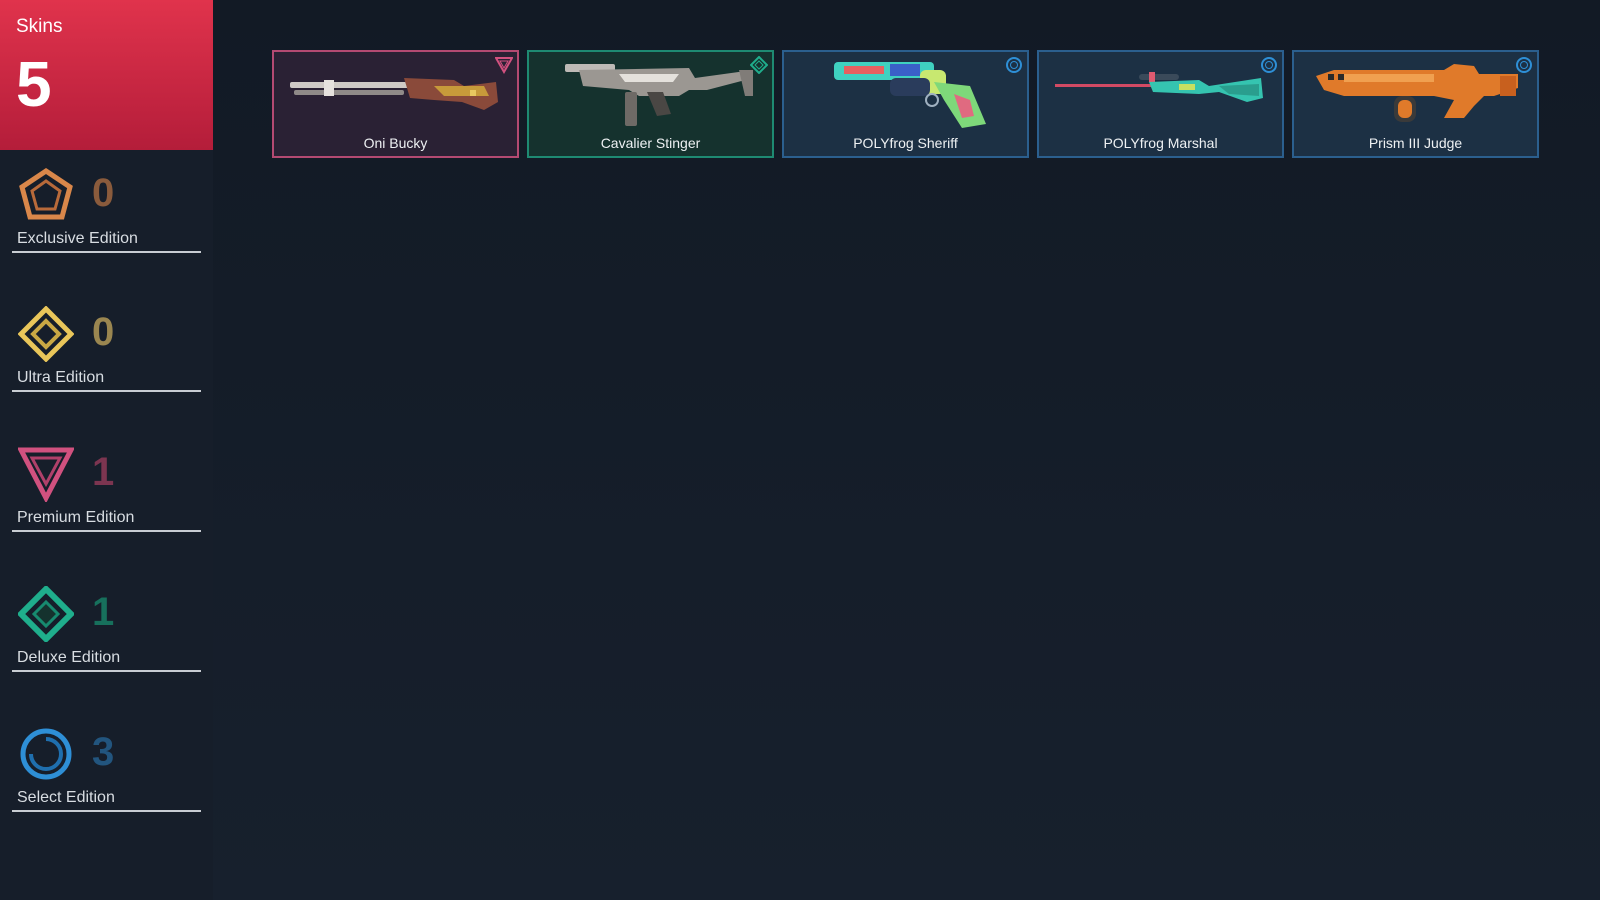 This screenshot has height=900, width=1600. I want to click on skin-card-oni-bucky: Oni Bucky, so click(395, 104).